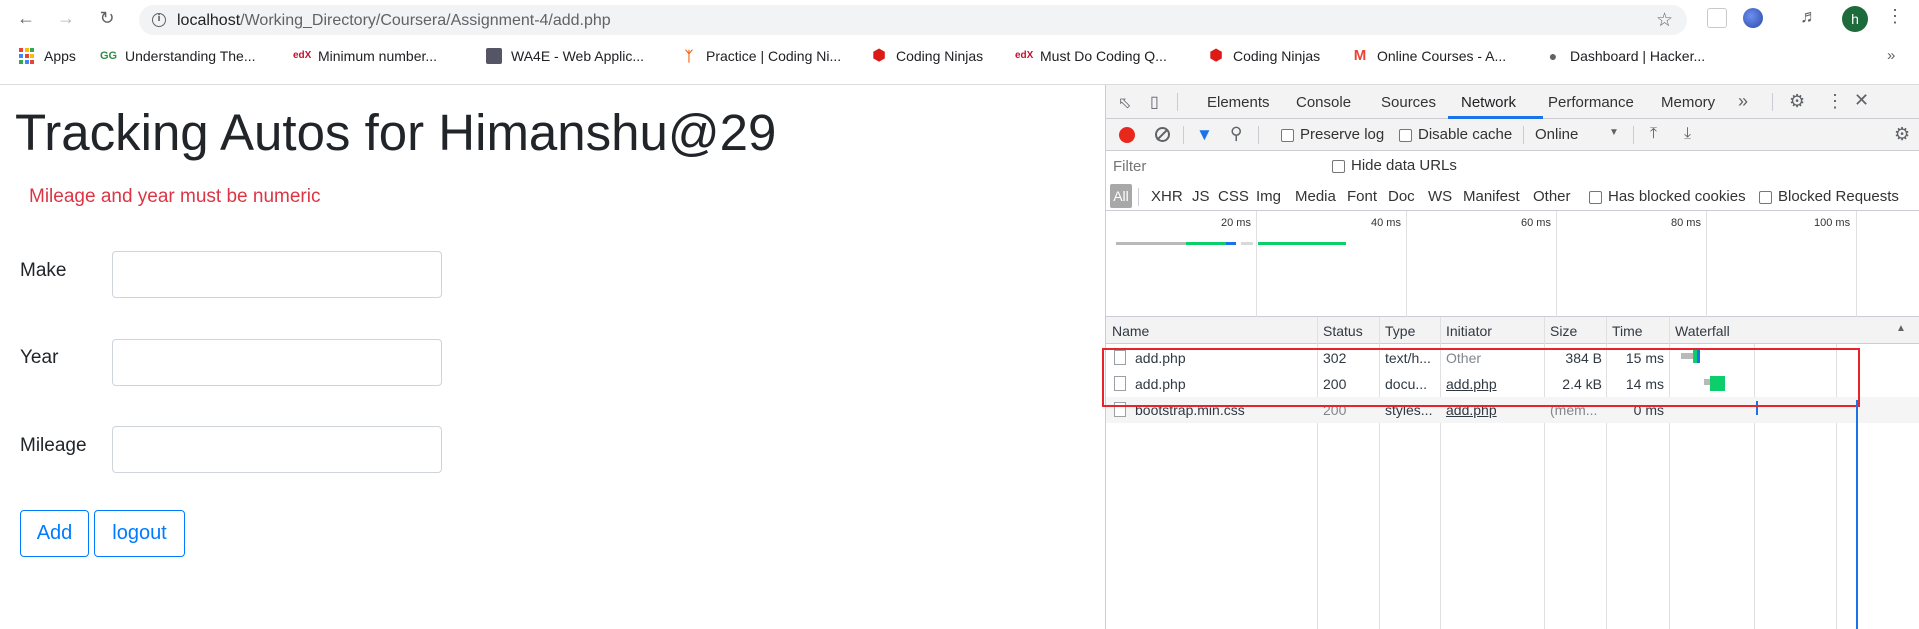 The image size is (1919, 629). What do you see at coordinates (1753, 18) in the screenshot?
I see `extension-globe-icon` at bounding box center [1753, 18].